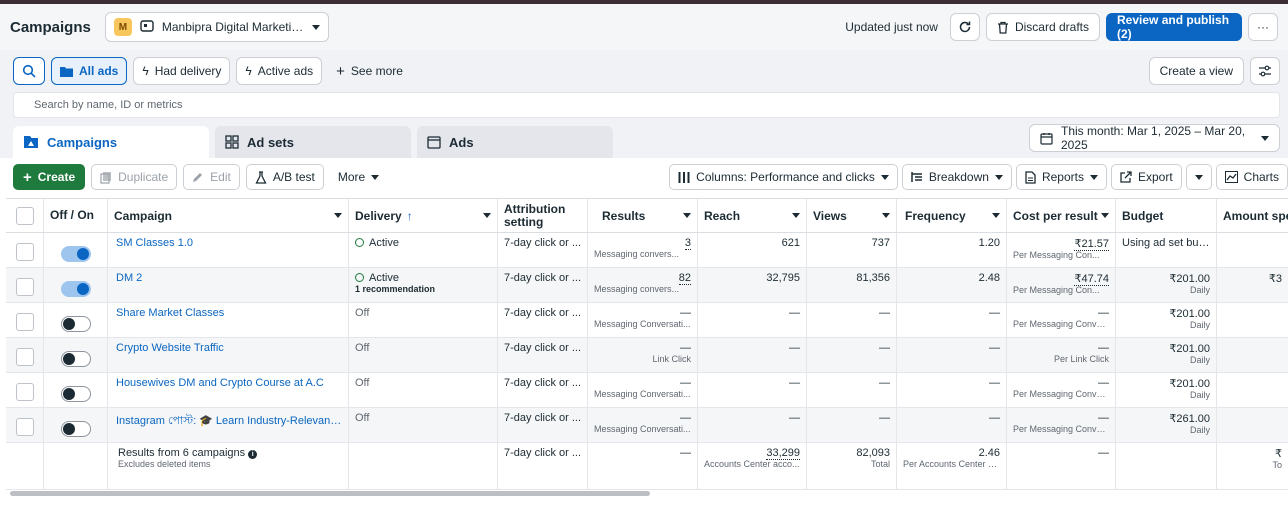 This screenshot has width=1288, height=525. What do you see at coordinates (796, 215) in the screenshot?
I see `chevron-down-icon` at bounding box center [796, 215].